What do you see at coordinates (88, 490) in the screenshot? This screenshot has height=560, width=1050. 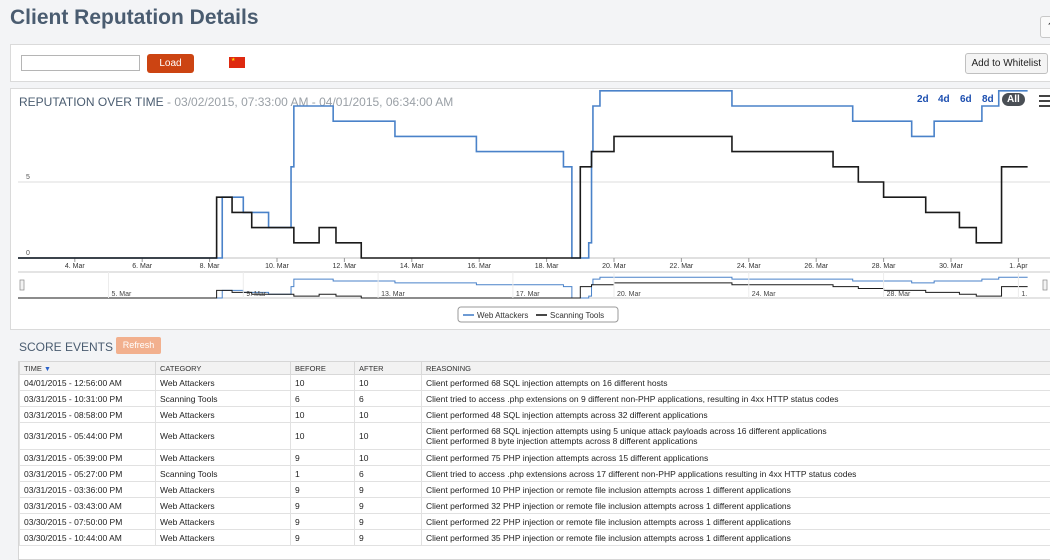 I see `cell-time: 03/31/2015 - 03:36:00 PM` at bounding box center [88, 490].